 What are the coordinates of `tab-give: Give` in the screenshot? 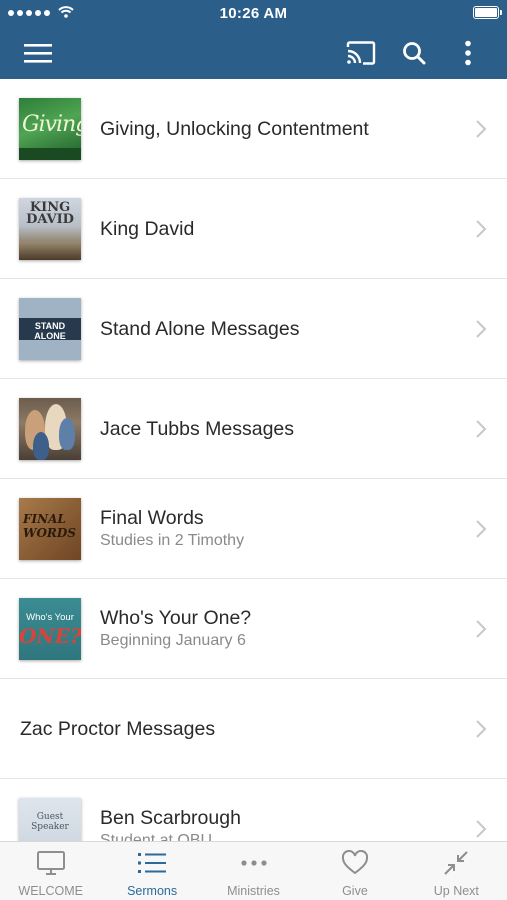 It's located at (354, 871).